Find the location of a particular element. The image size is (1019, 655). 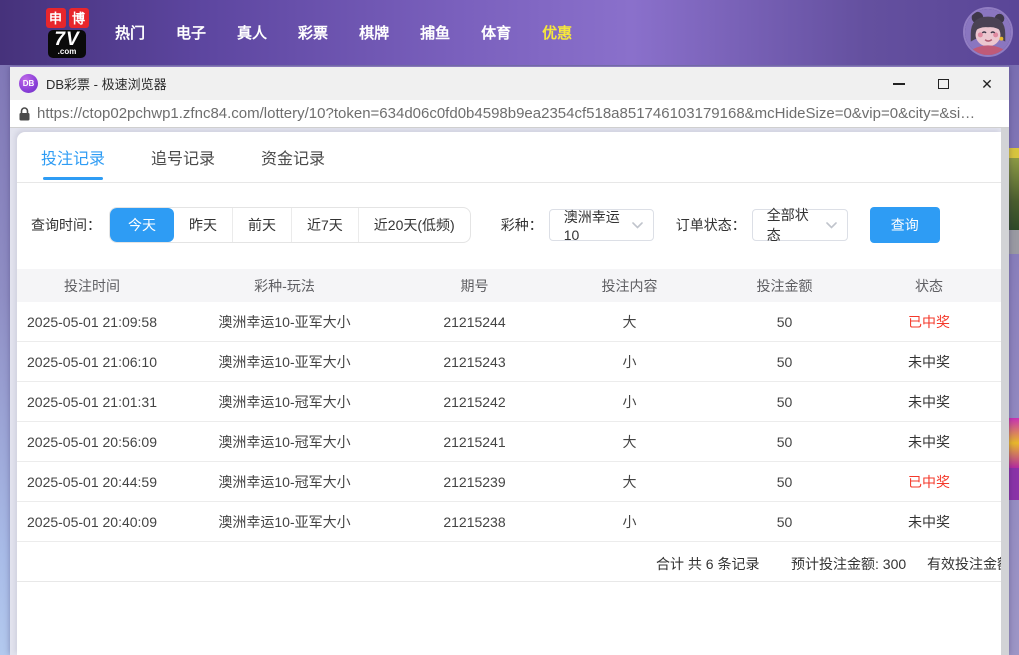

tab-chase-records: 追号记录 is located at coordinates (183, 157).